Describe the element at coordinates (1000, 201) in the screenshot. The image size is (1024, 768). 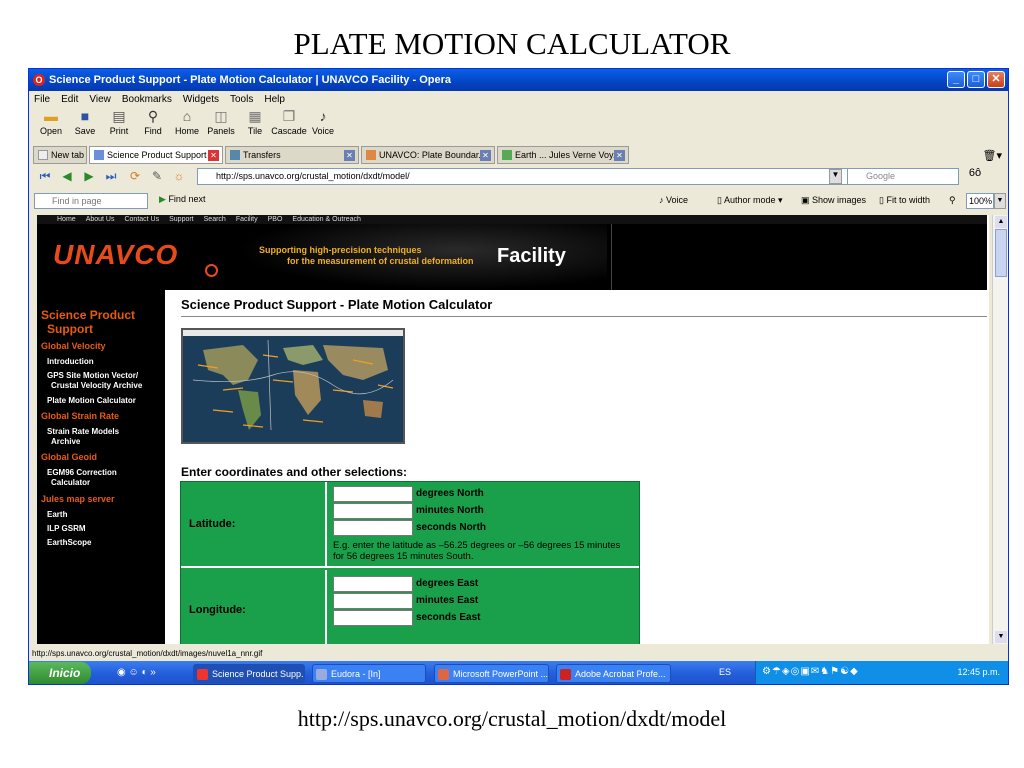
I see `zoom-dropdown: ▼` at that location.